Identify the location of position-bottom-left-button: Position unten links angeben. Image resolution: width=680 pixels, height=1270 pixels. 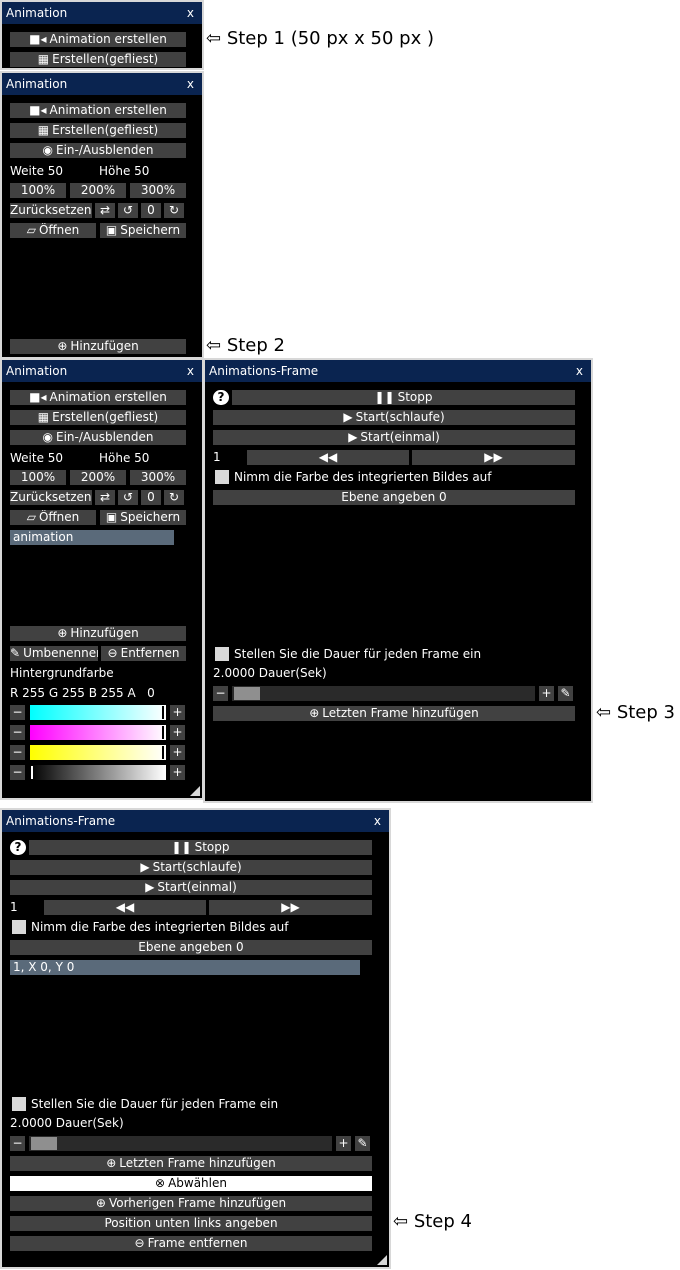
(191, 1223).